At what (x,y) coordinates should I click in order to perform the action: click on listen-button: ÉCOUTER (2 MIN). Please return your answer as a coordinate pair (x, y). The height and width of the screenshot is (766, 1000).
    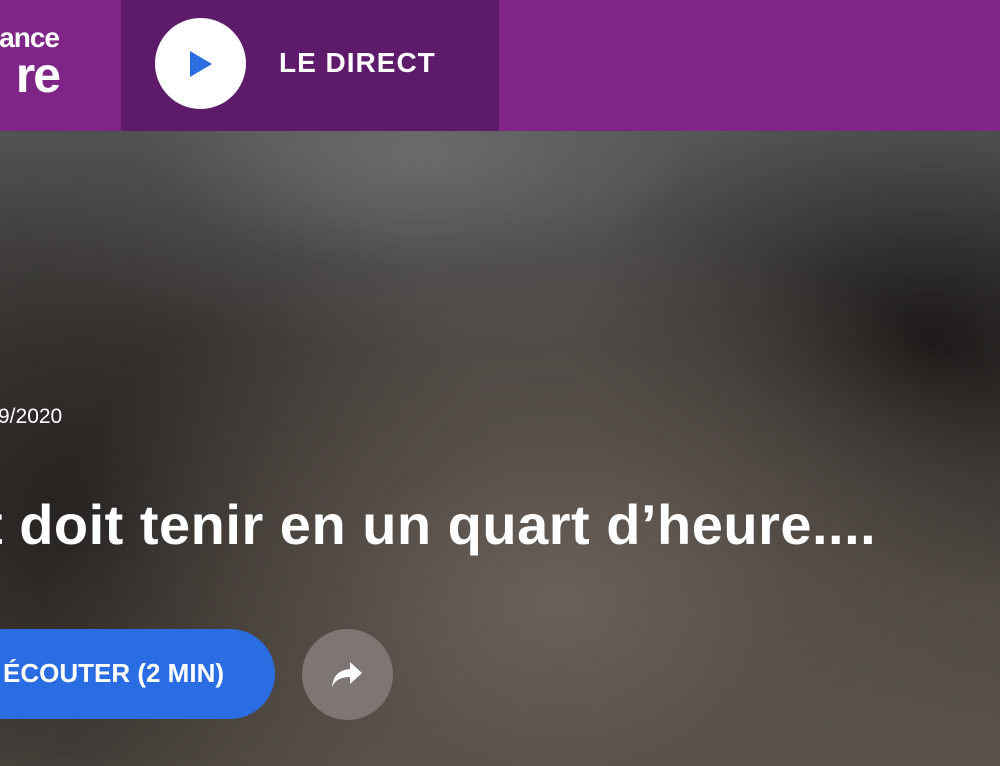
    Looking at the image, I should click on (137, 674).